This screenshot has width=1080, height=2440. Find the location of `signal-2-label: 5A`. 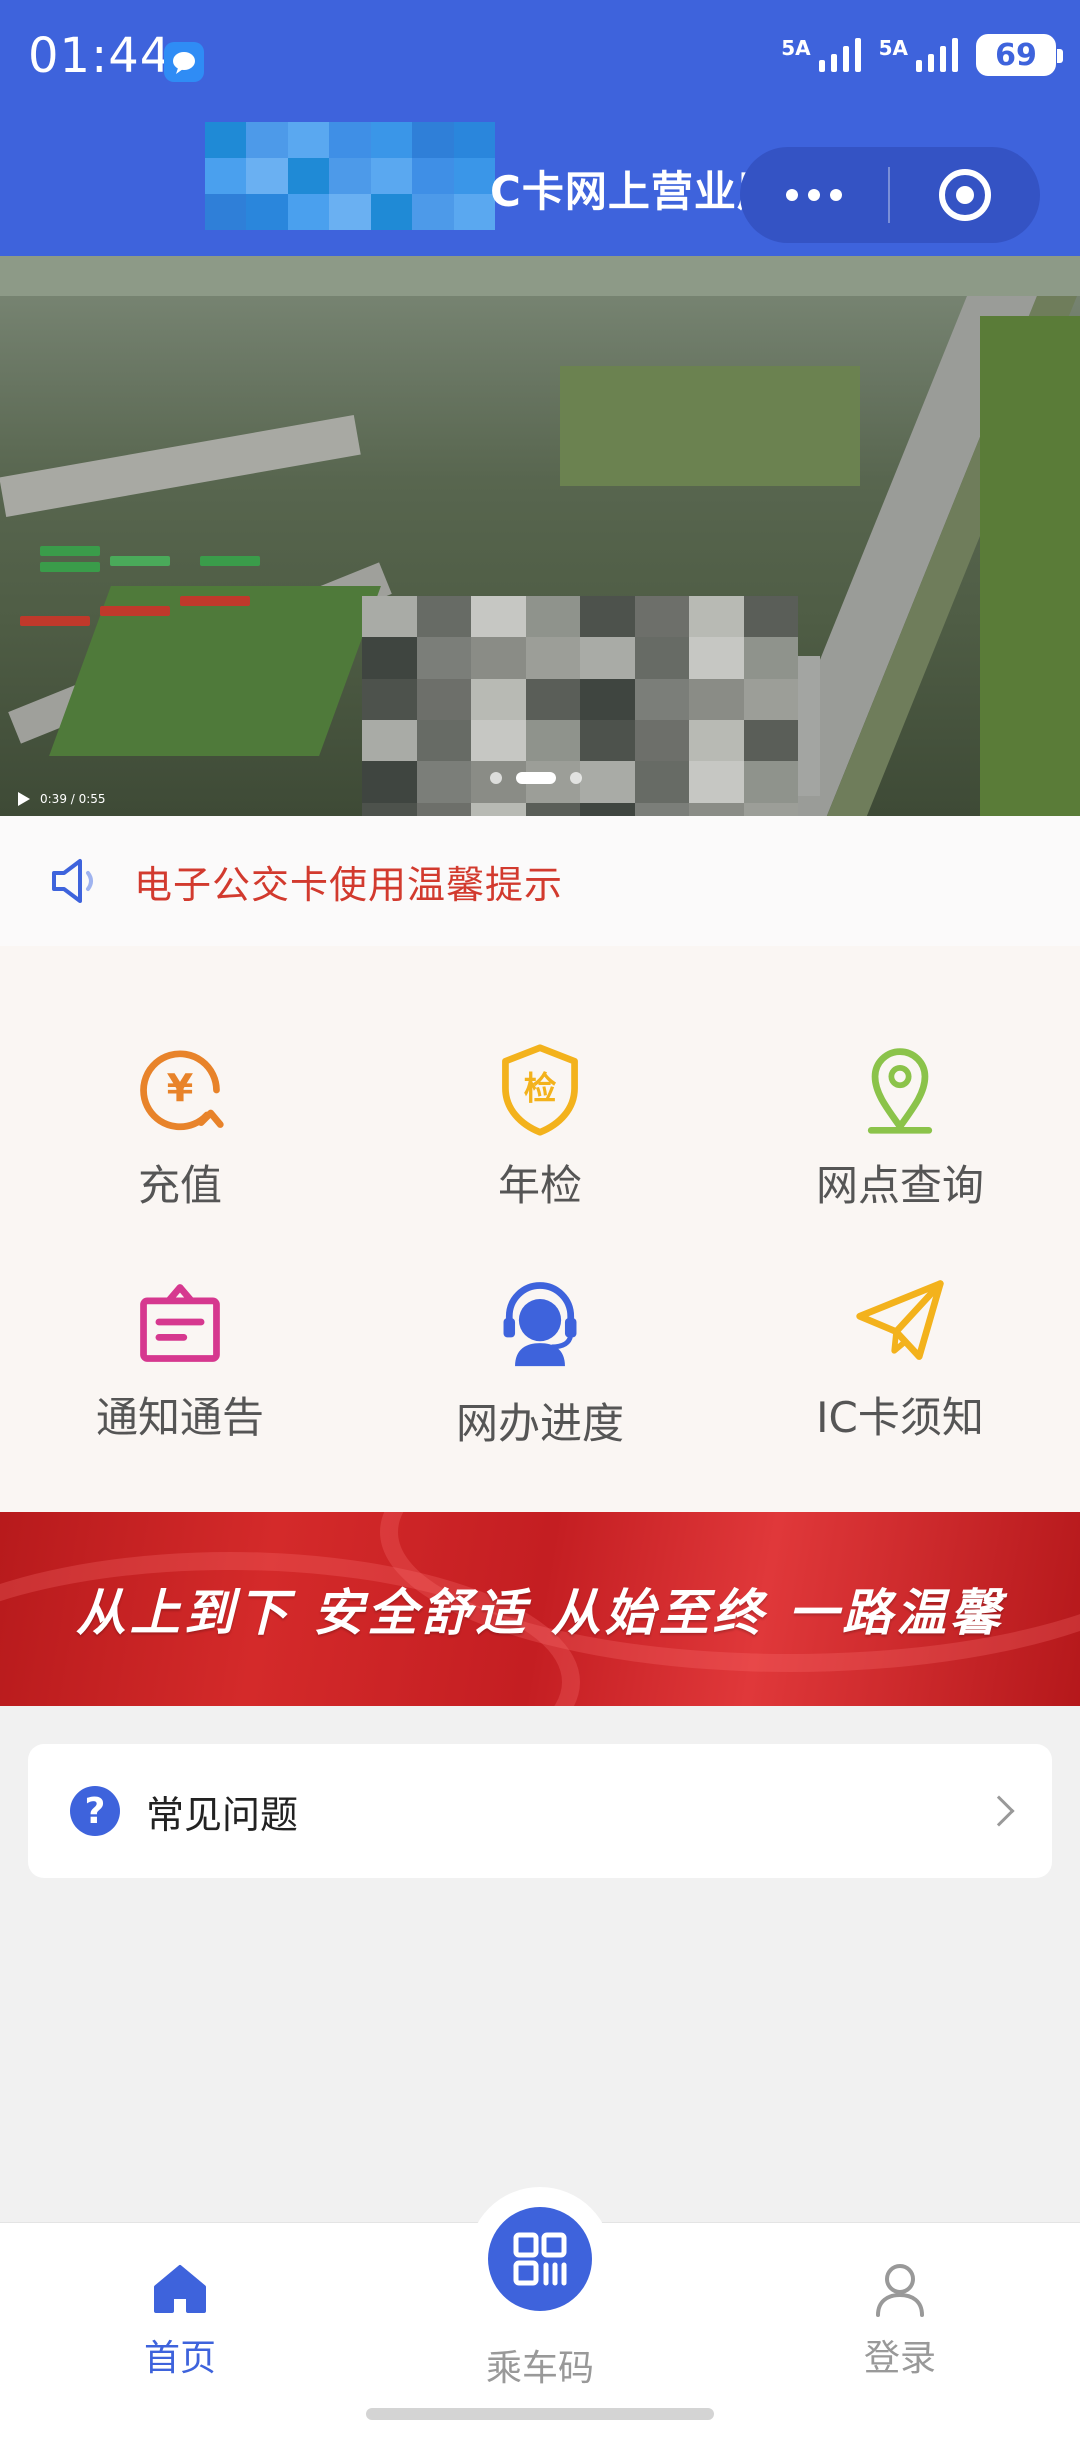

signal-2-label: 5A is located at coordinates (893, 48).